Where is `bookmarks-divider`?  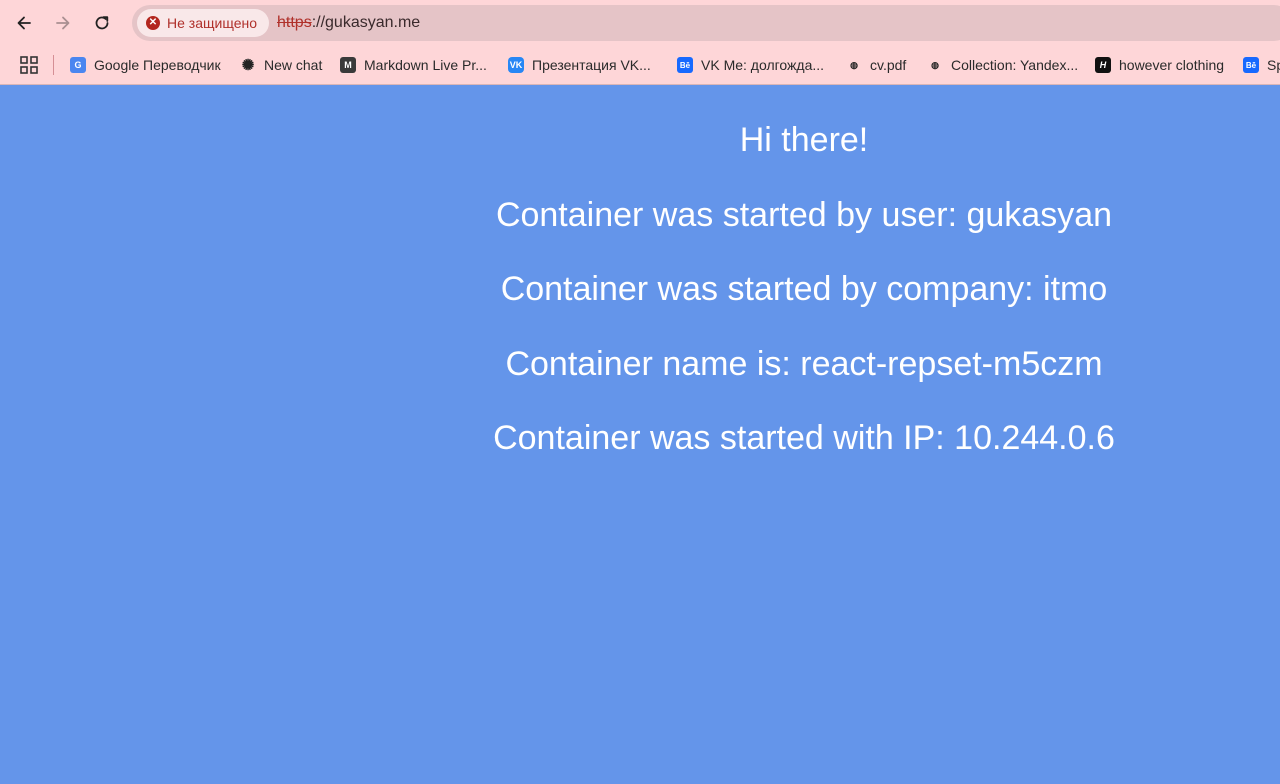
bookmarks-divider is located at coordinates (53, 65).